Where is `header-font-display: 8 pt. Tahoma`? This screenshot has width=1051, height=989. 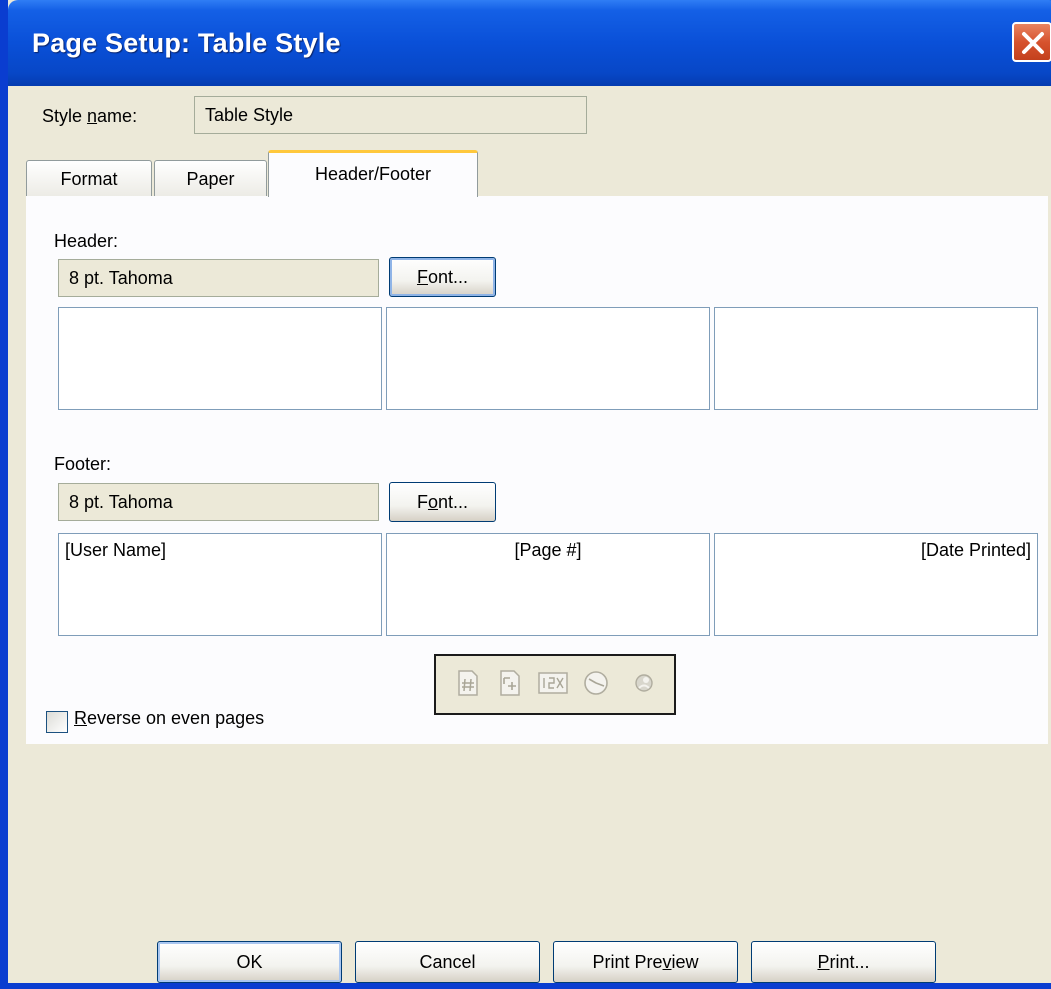
header-font-display: 8 pt. Tahoma is located at coordinates (218, 278).